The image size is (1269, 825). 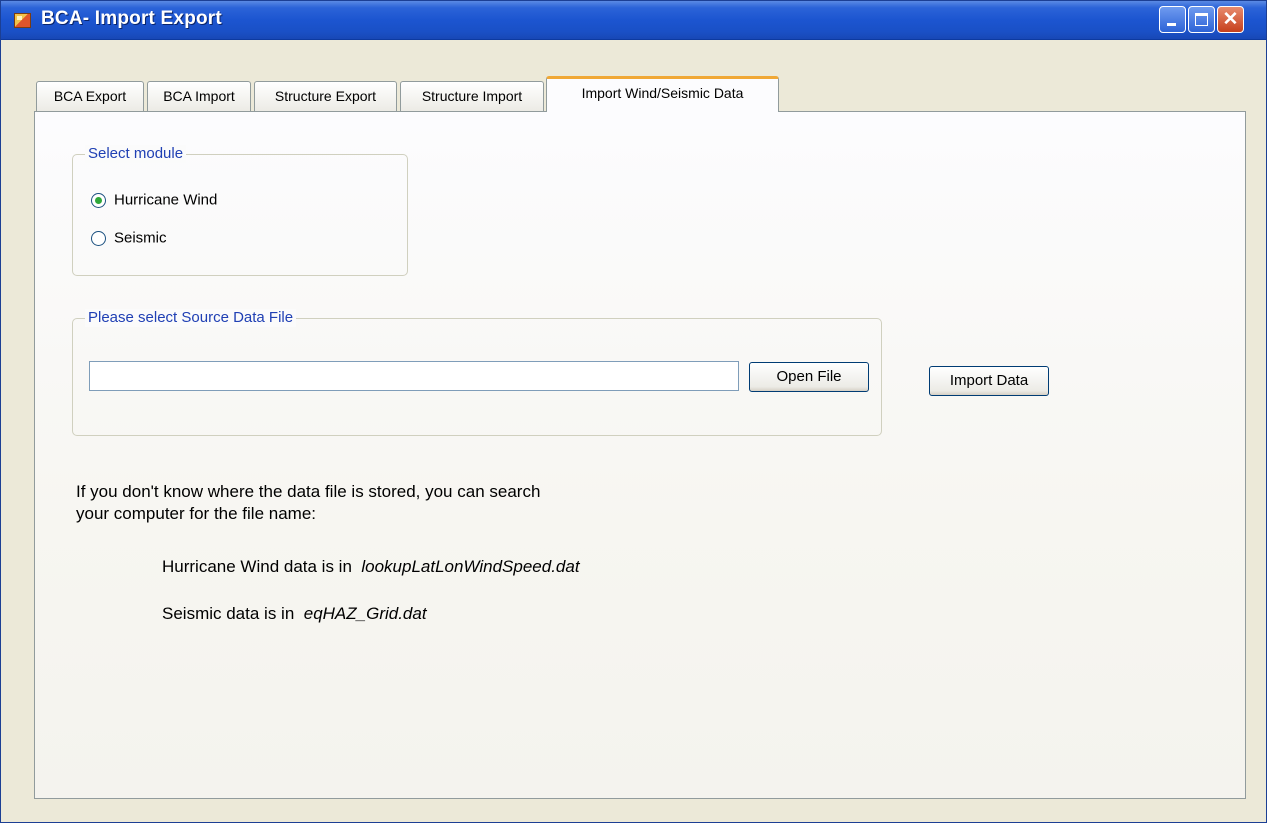 What do you see at coordinates (140, 238) in the screenshot?
I see `radio-label: Seismic` at bounding box center [140, 238].